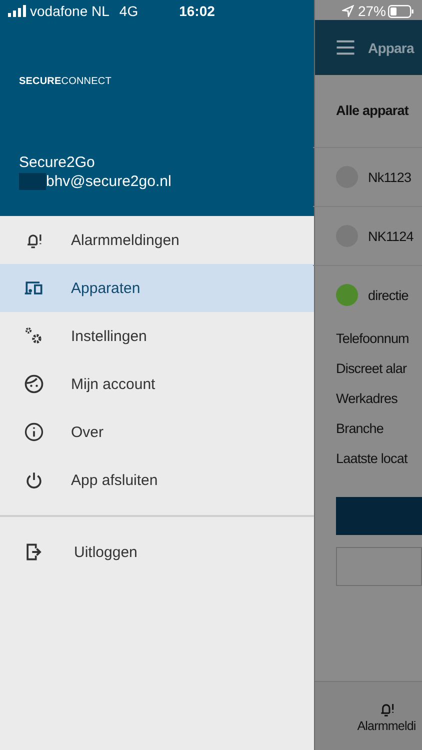 Image resolution: width=422 pixels, height=750 pixels. I want to click on menu-item: Mijn account, so click(157, 384).